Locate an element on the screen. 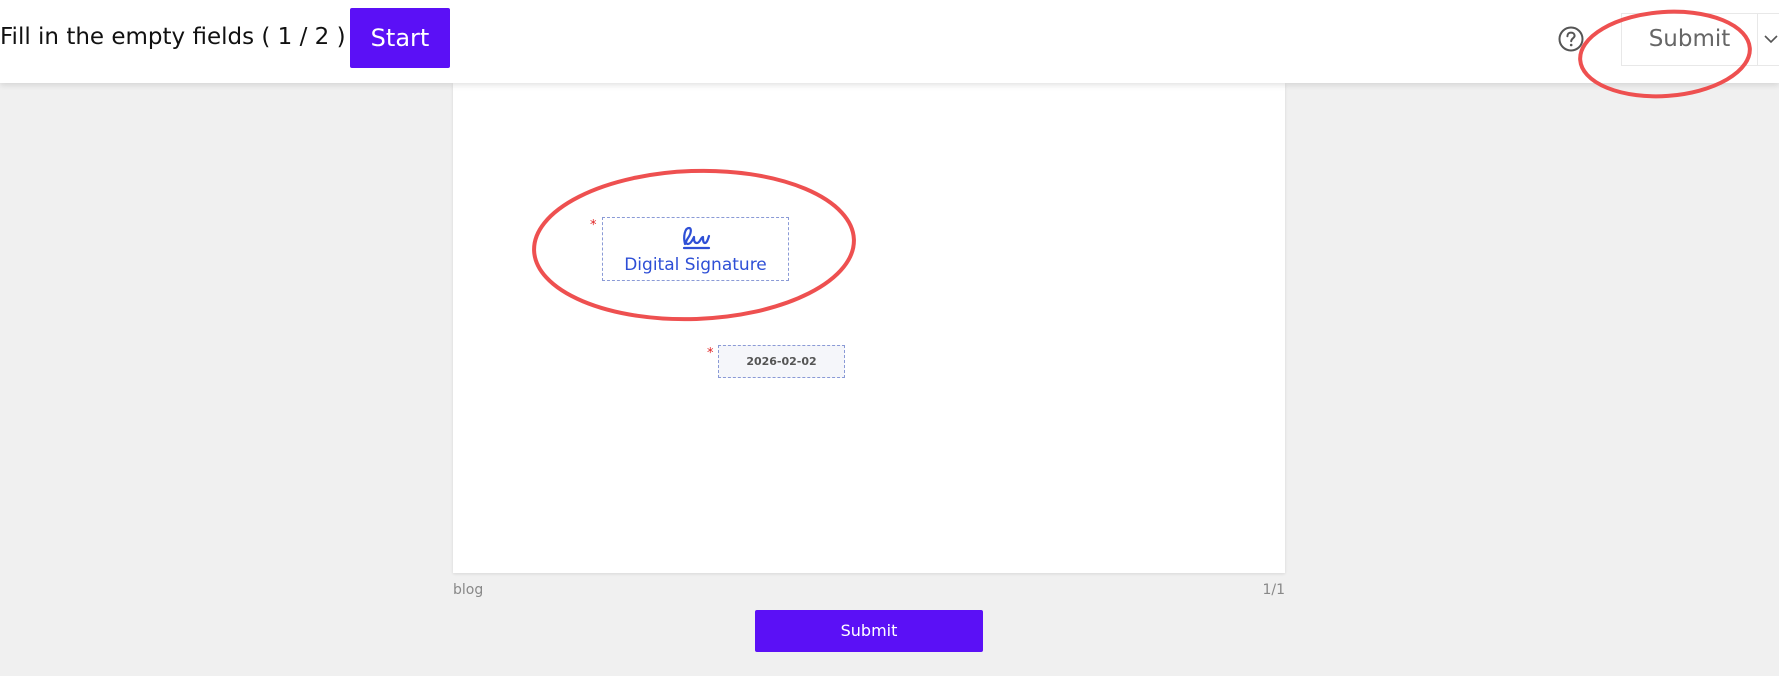  date-field: 2026-02-02 is located at coordinates (781, 361).